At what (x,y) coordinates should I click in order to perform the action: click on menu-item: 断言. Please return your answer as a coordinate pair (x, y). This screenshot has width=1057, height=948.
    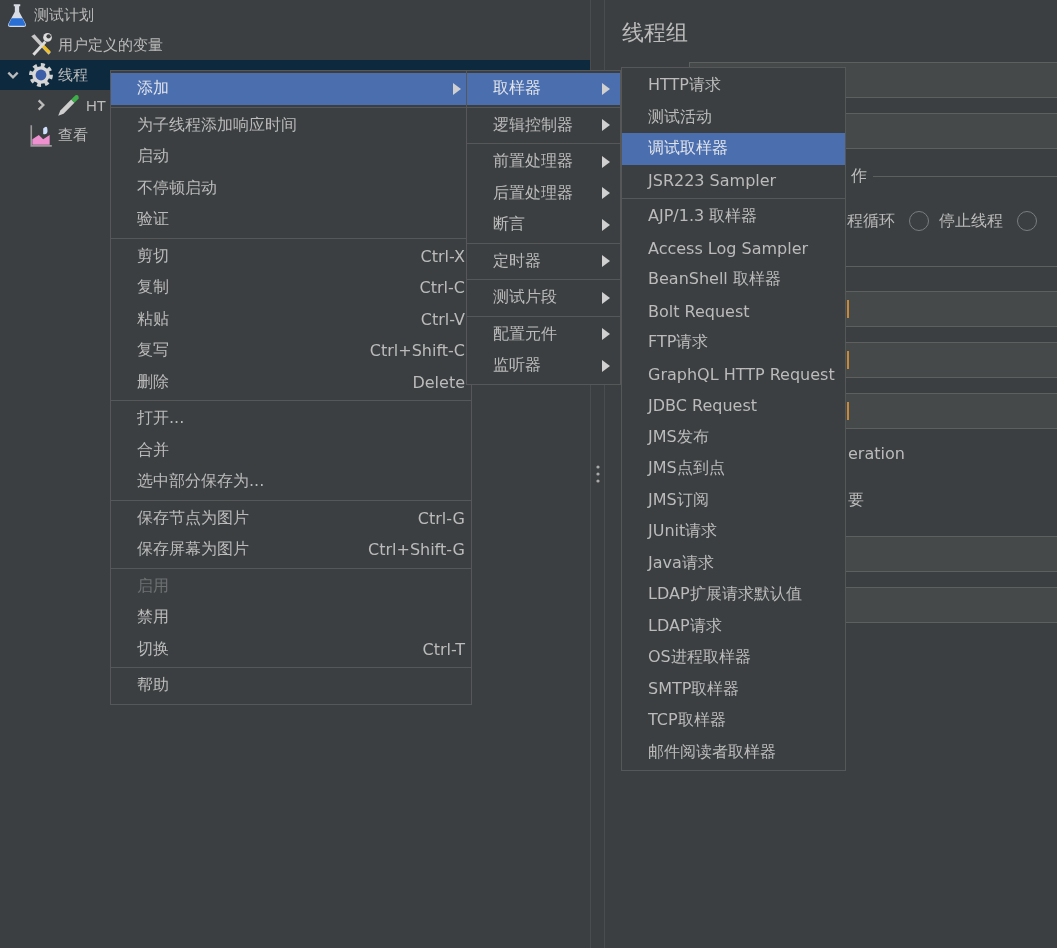
    Looking at the image, I should click on (543, 225).